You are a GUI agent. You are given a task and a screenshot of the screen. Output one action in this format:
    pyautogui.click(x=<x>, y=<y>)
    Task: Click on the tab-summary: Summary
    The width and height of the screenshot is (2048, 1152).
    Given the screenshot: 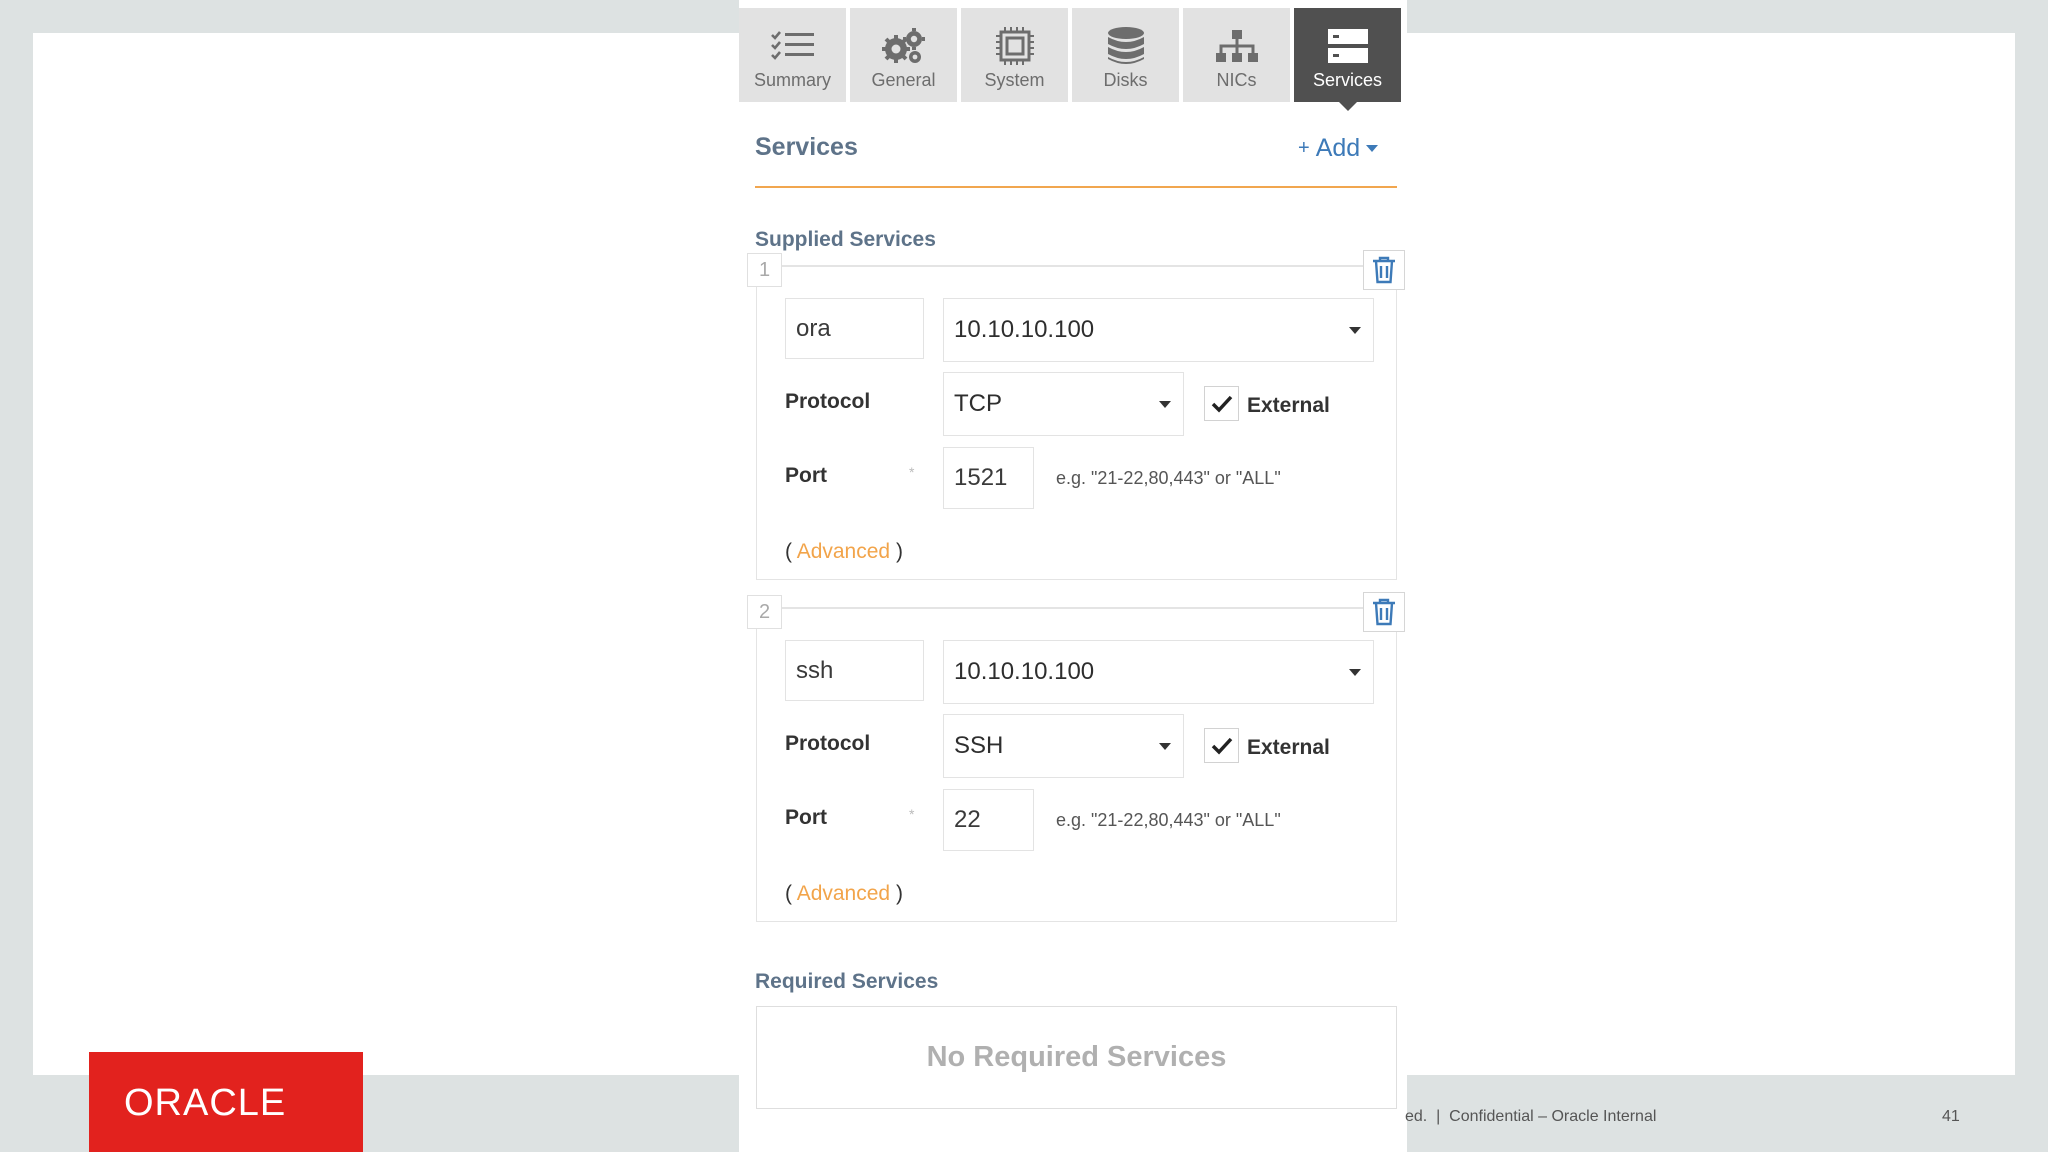 What is the action you would take?
    pyautogui.click(x=792, y=55)
    